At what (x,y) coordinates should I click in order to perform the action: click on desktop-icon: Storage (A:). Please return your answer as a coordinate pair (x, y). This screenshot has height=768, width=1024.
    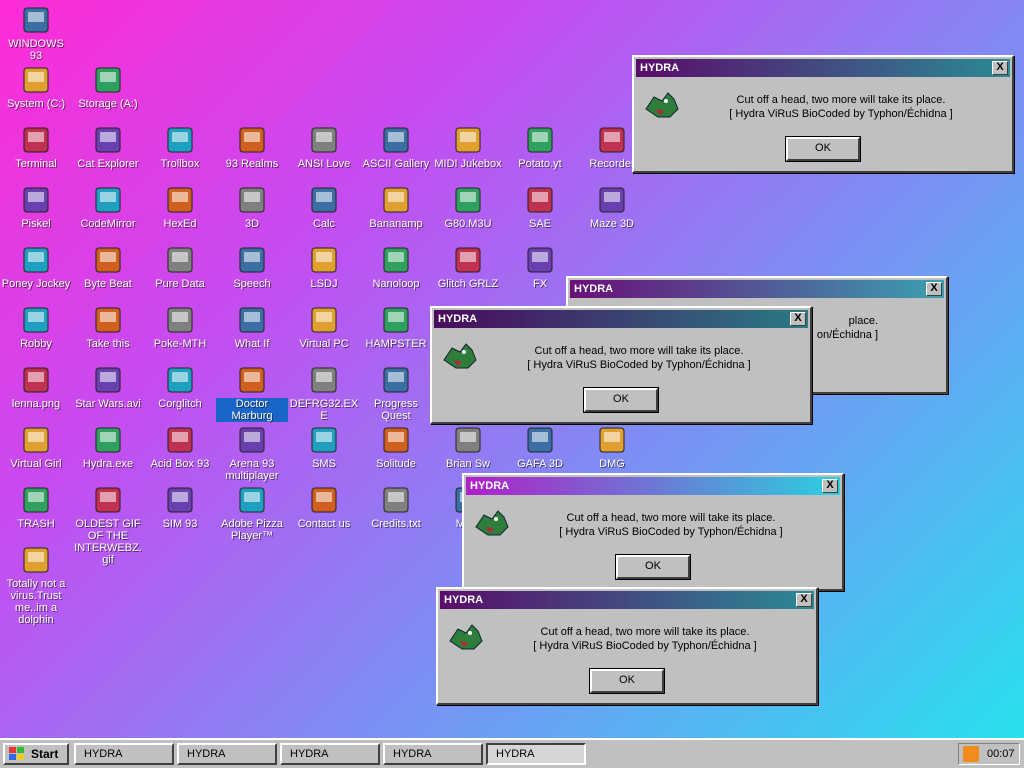
    Looking at the image, I should click on (108, 87).